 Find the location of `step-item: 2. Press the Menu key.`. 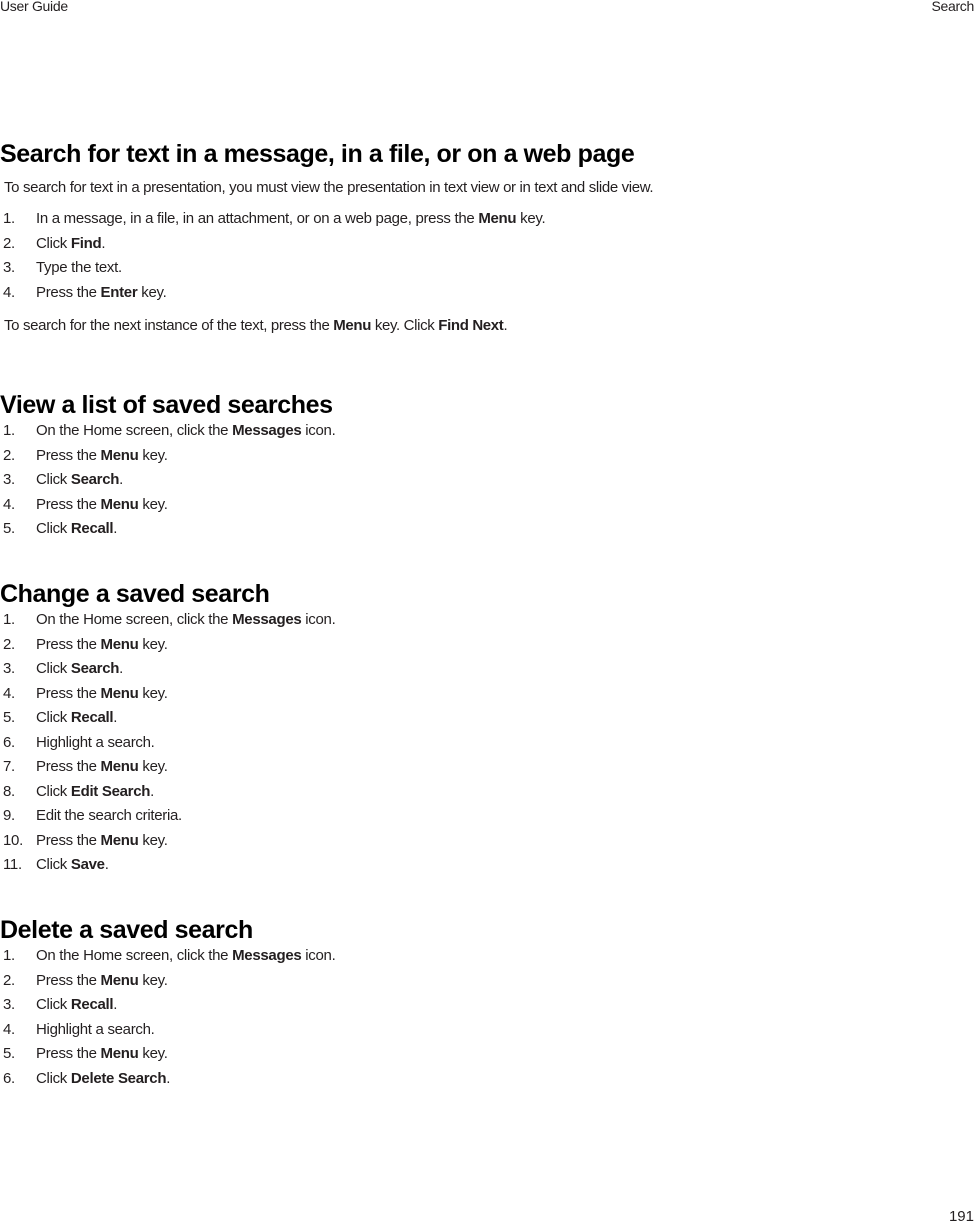

step-item: 2. Press the Menu key. is located at coordinates (166, 459).